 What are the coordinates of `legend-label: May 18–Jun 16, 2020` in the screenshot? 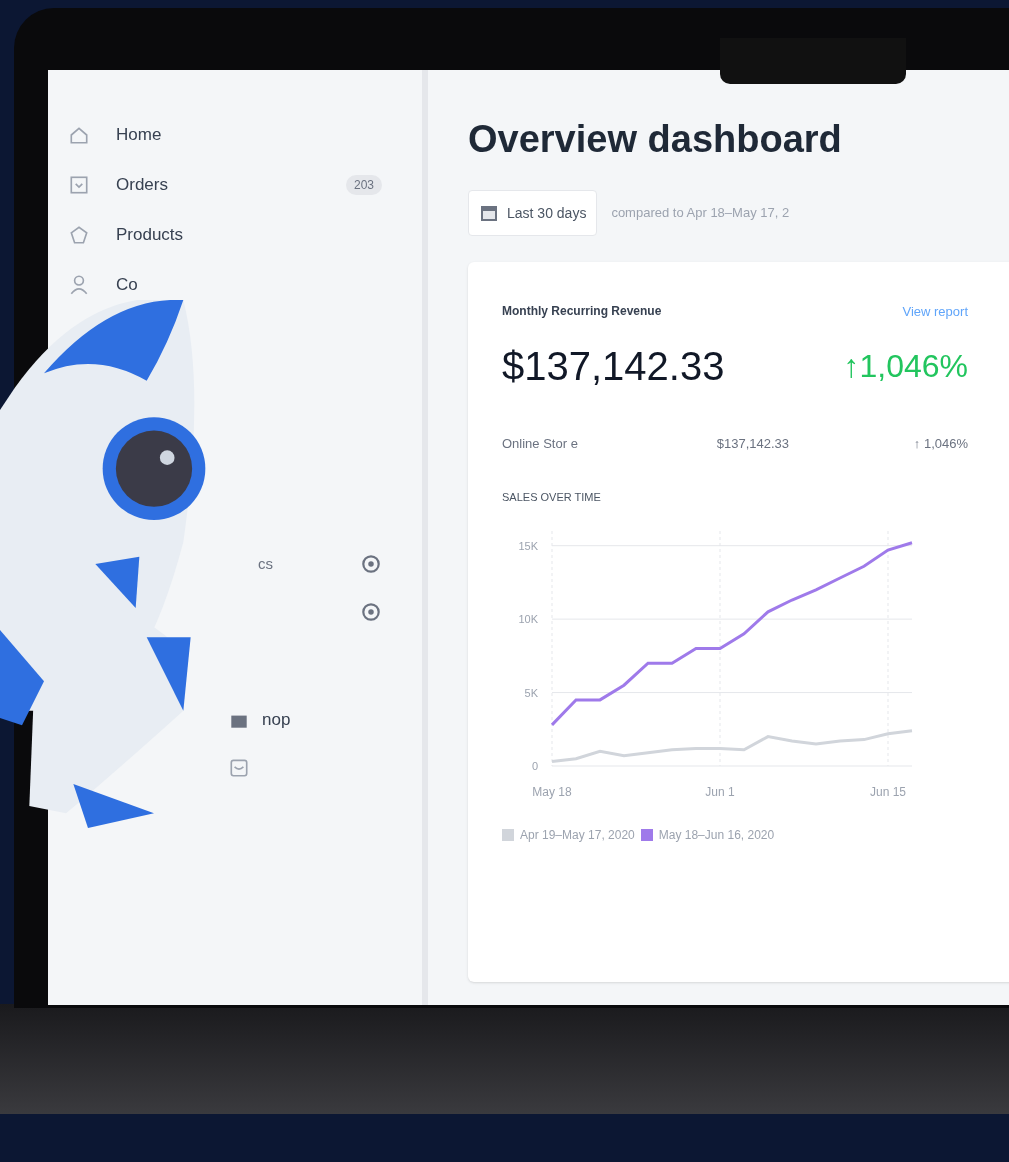 It's located at (716, 835).